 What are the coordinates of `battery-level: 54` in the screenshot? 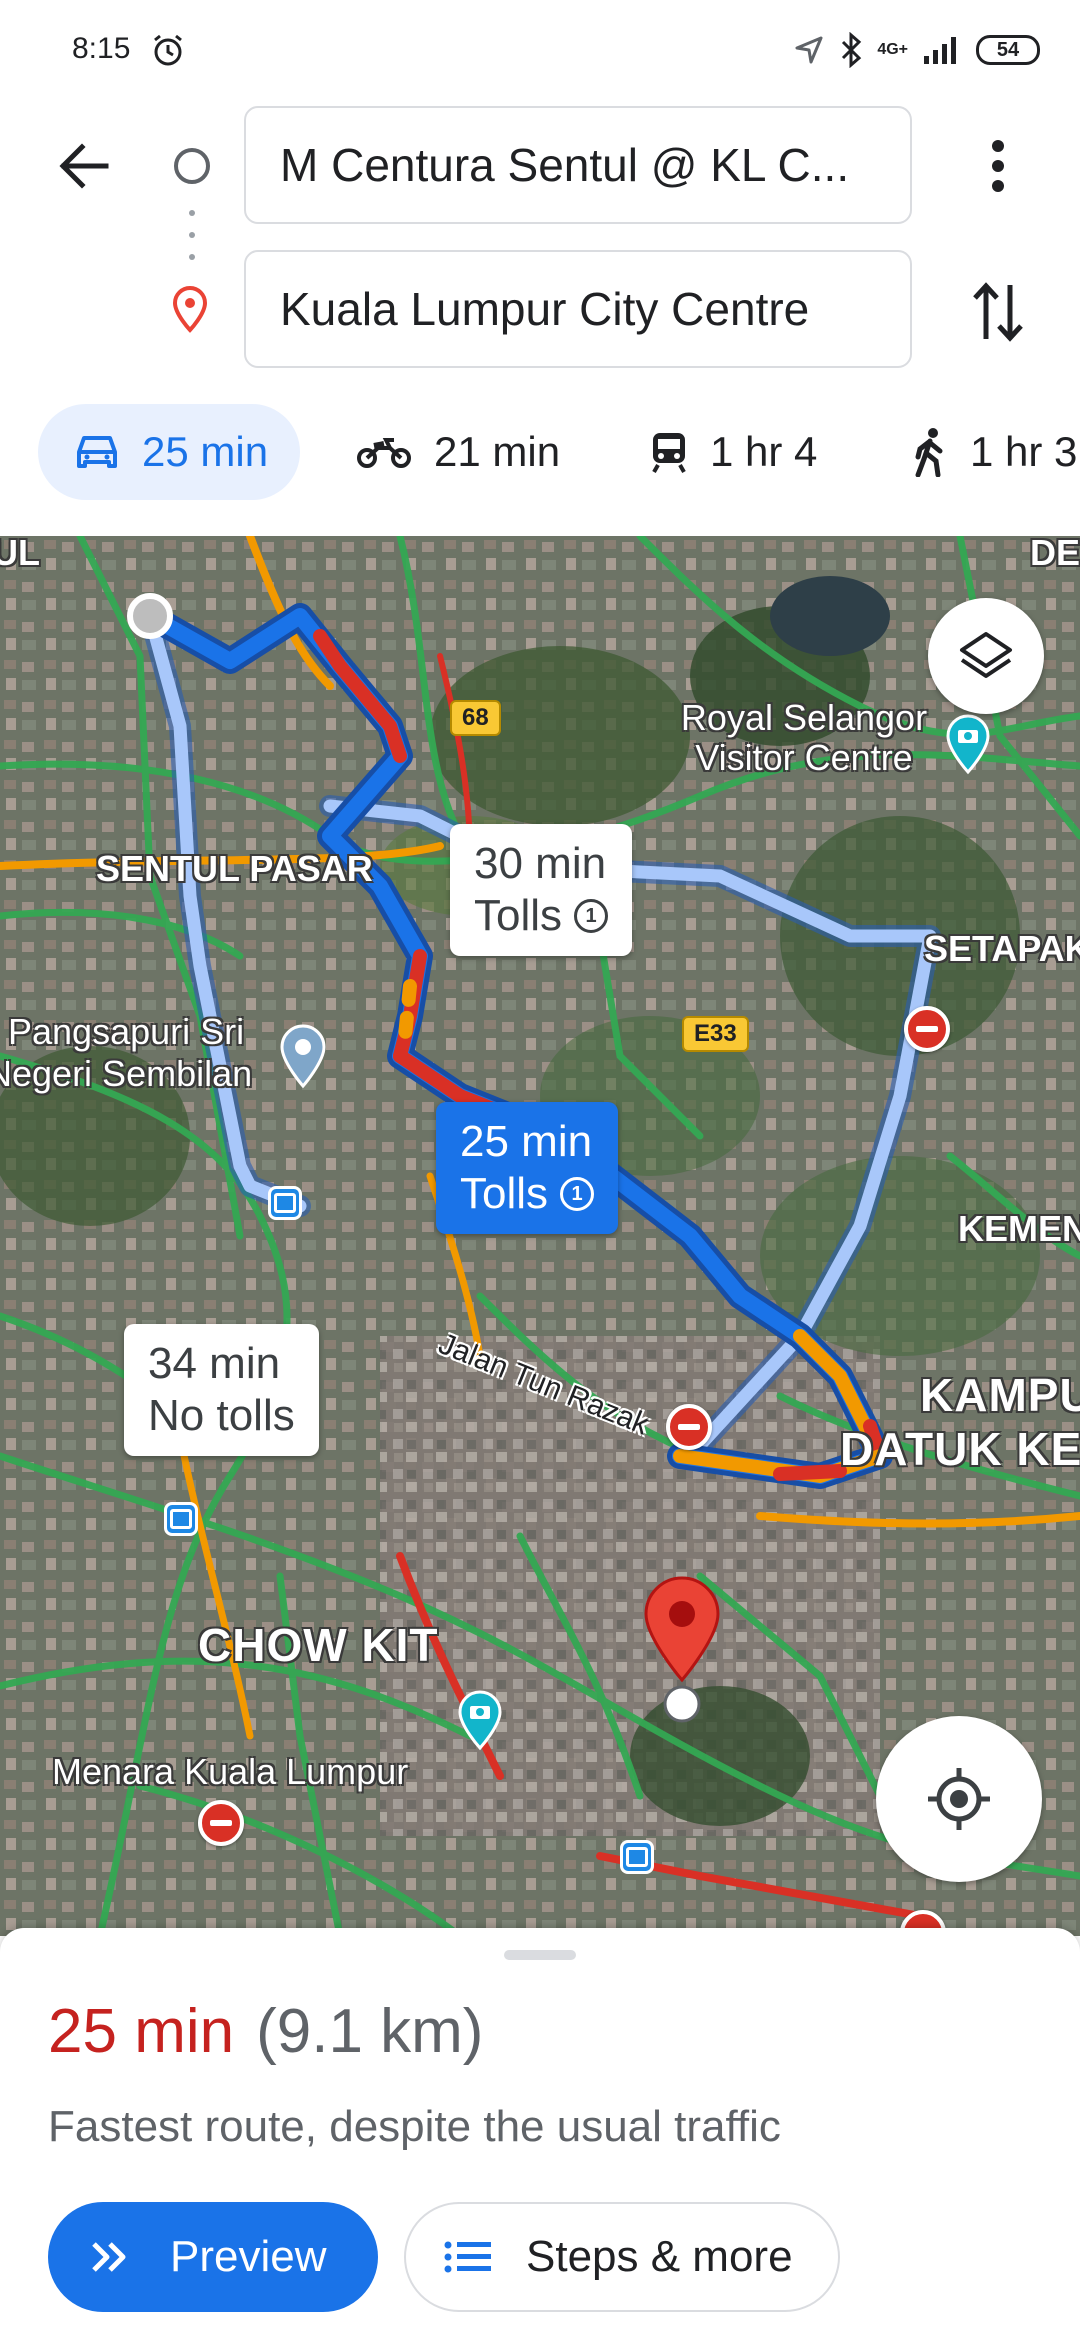 It's located at (1008, 49).